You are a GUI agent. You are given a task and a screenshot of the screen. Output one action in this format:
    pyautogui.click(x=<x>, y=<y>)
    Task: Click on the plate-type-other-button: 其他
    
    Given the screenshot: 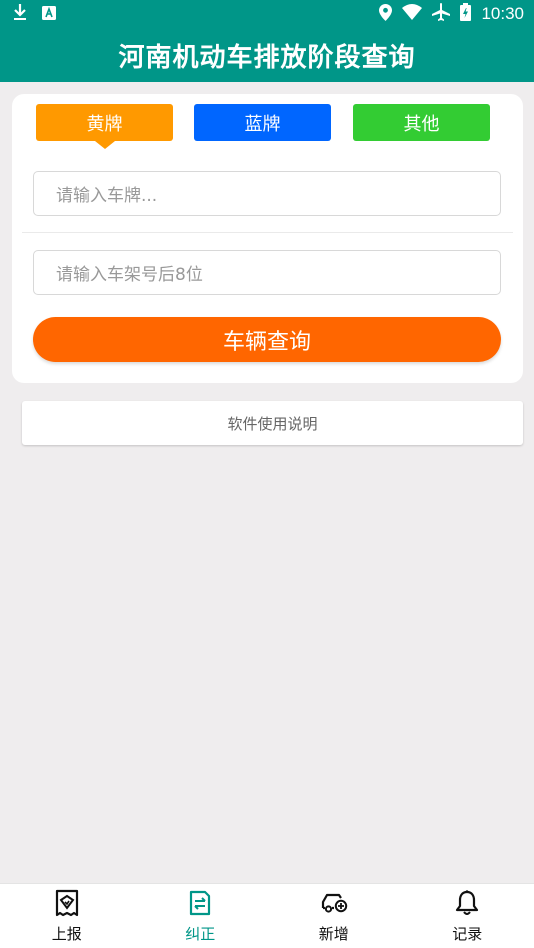 What is the action you would take?
    pyautogui.click(x=421, y=122)
    